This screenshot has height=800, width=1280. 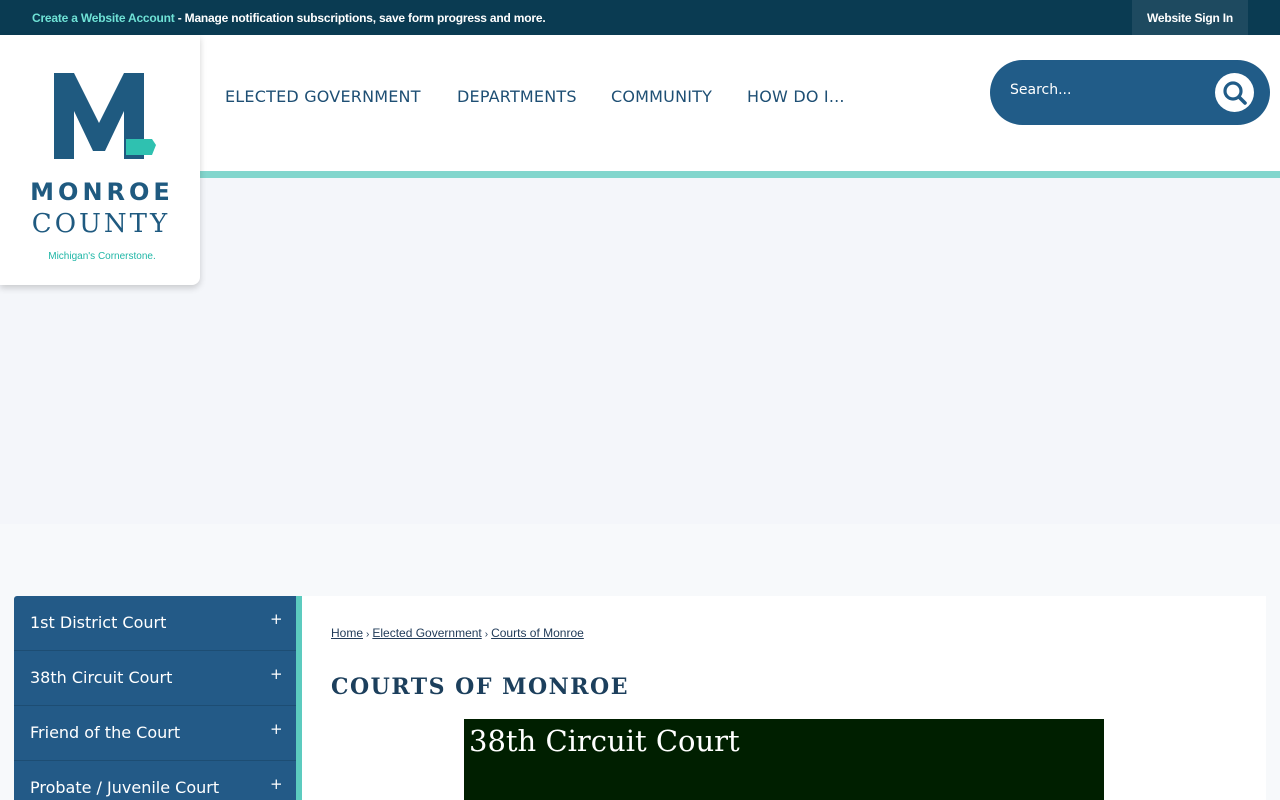 What do you see at coordinates (517, 96) in the screenshot?
I see `nav-departments: DEPARTMENTS` at bounding box center [517, 96].